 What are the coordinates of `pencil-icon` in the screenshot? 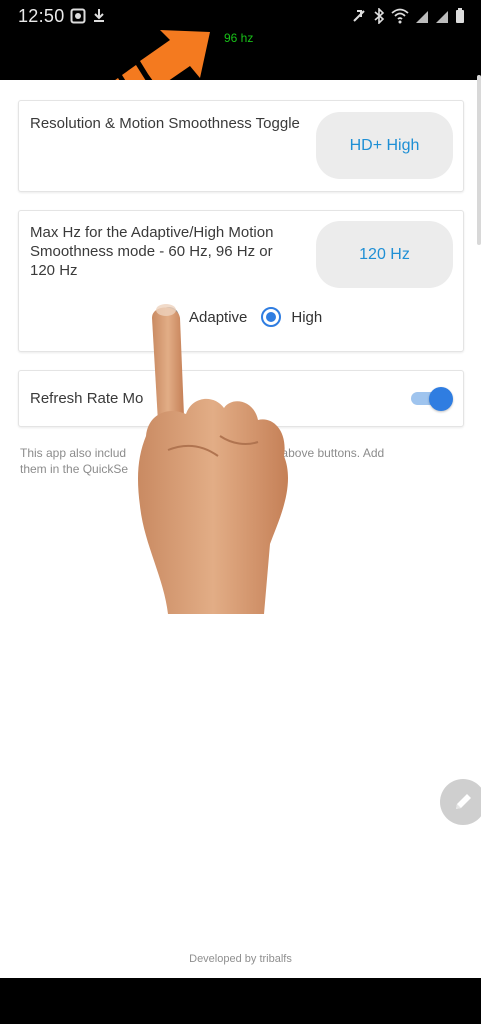 It's located at (463, 801).